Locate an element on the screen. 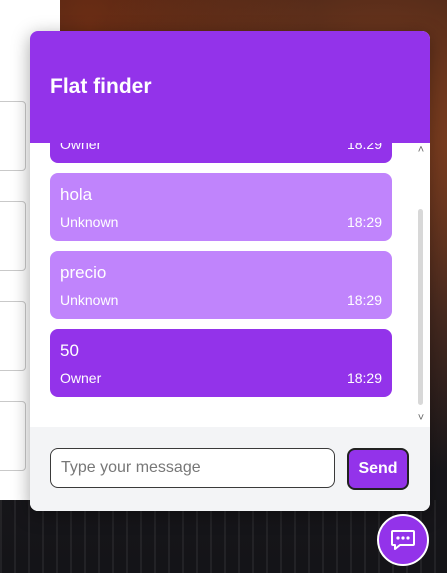 The height and width of the screenshot is (573, 447). chat-toggle-button is located at coordinates (403, 540).